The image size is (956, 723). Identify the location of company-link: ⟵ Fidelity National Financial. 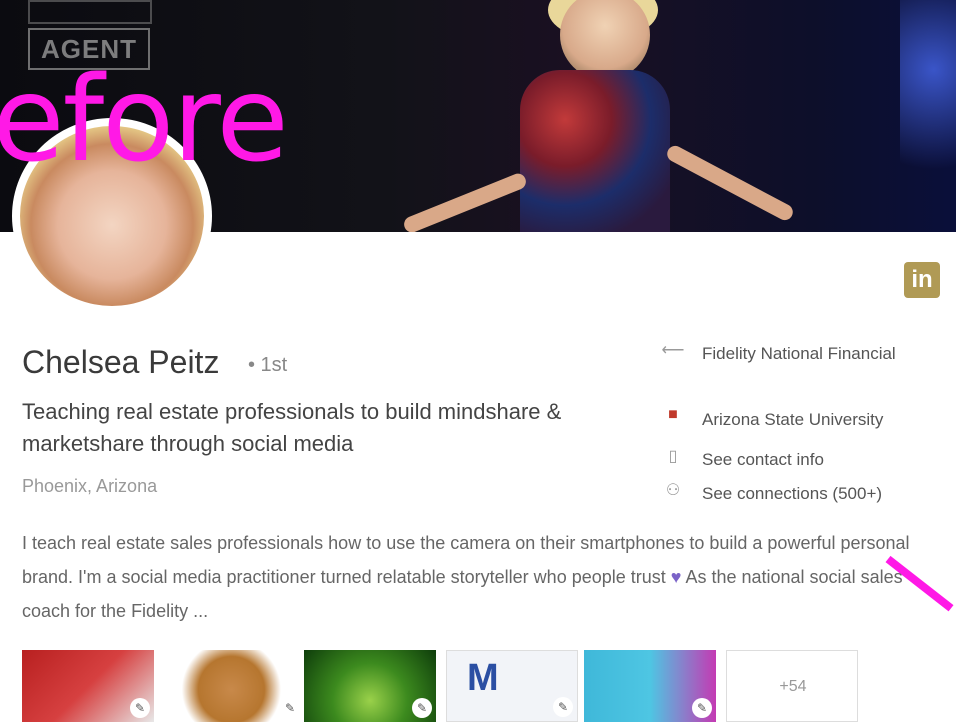
(781, 354).